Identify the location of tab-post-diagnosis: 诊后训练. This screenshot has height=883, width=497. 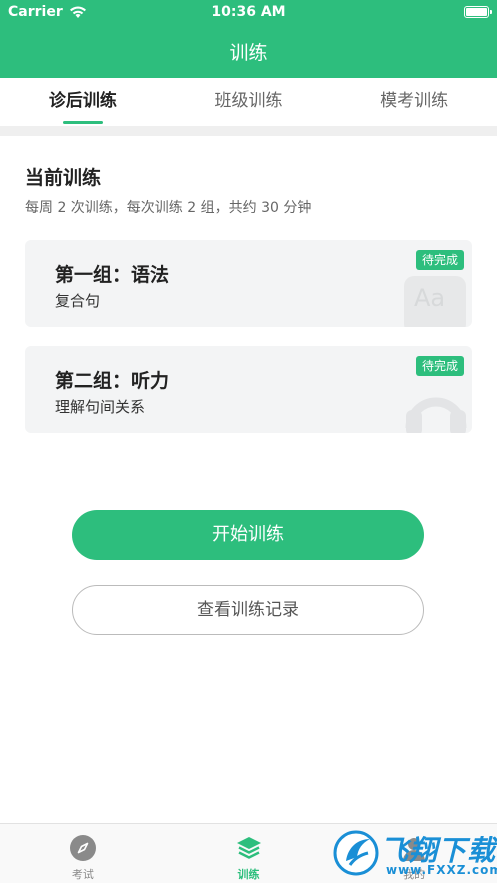
(83, 102).